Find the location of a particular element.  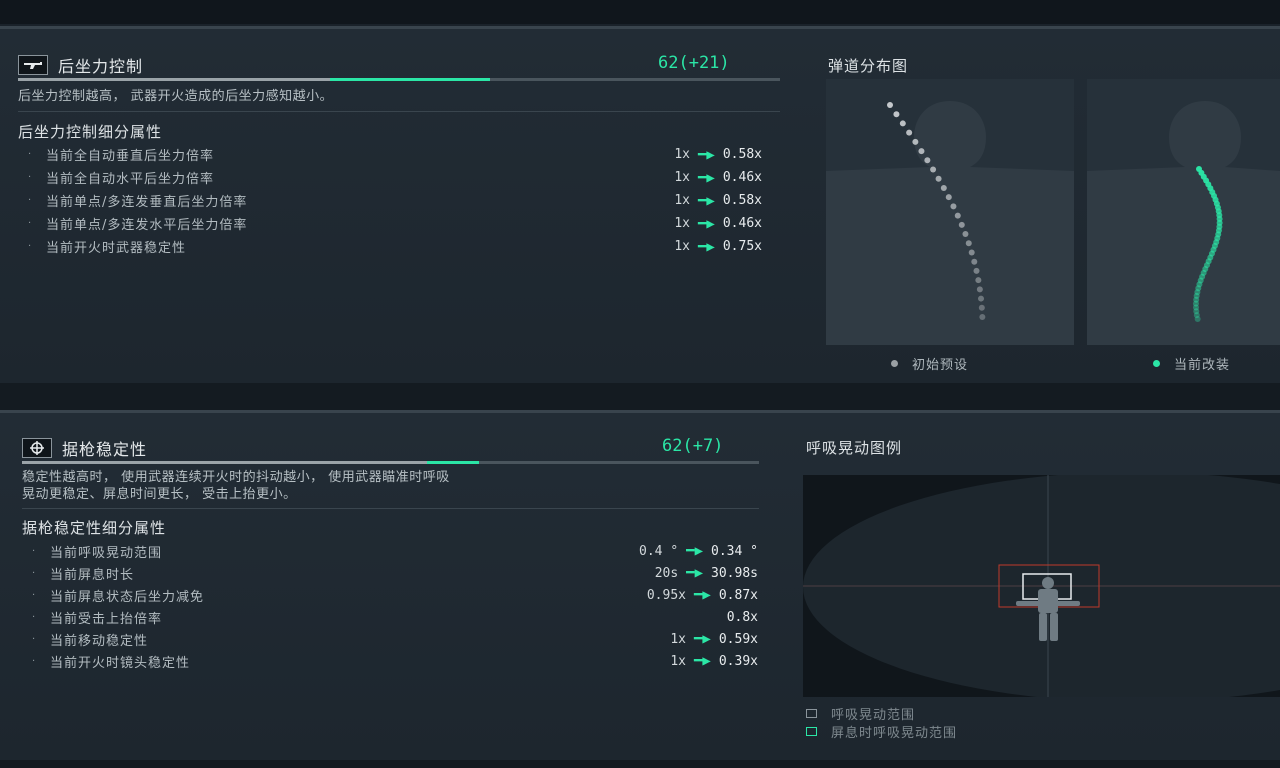

list-item: · 当前单点/多连发垂直后坐力倍率 1x ━▶ 0.58x is located at coordinates (391, 200).